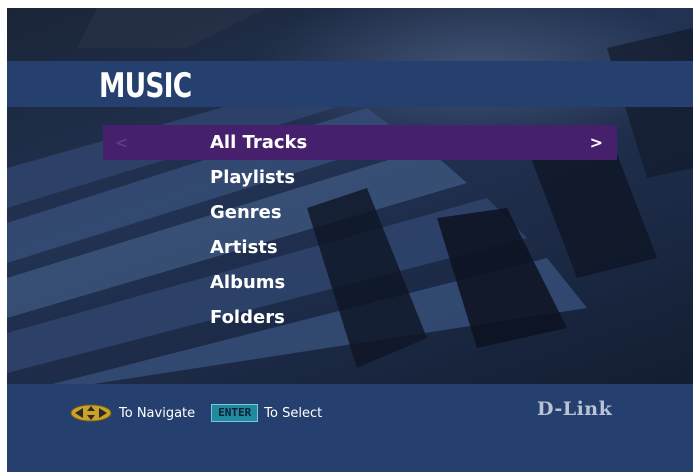 The image size is (699, 472). What do you see at coordinates (248, 282) in the screenshot?
I see `menu-item-label: Albums` at bounding box center [248, 282].